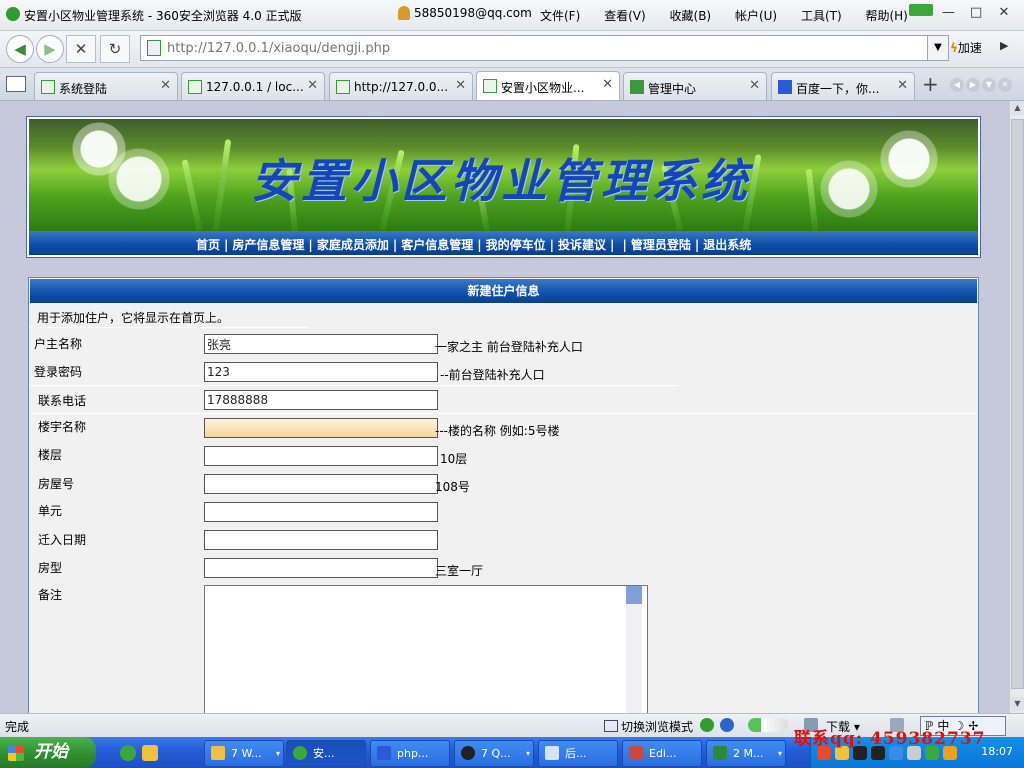 This screenshot has height=768, width=1024. Describe the element at coordinates (625, 16) in the screenshot. I see `menu-view: 查看(V)` at that location.